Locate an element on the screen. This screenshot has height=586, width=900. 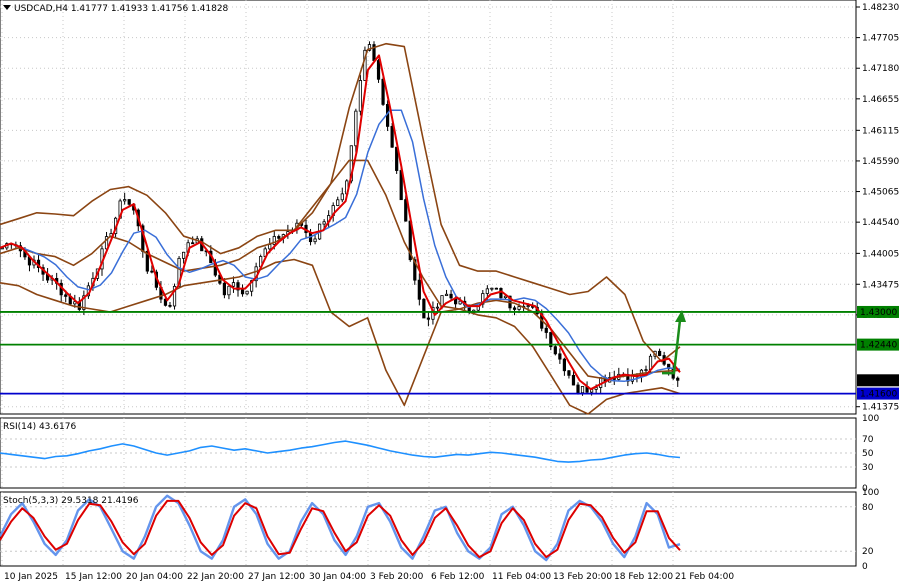
x-tick-label: 30 Jan 04:00 is located at coordinates (337, 577).